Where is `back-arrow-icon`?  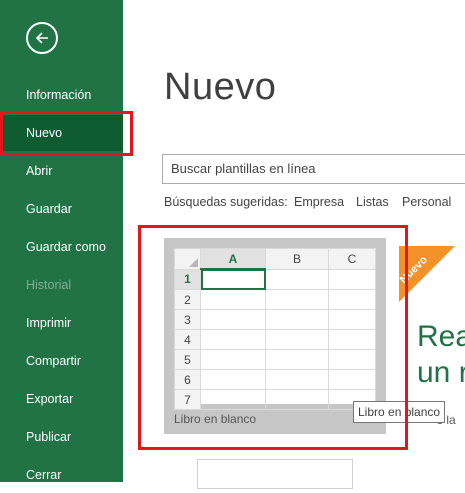
back-arrow-icon is located at coordinates (41, 38).